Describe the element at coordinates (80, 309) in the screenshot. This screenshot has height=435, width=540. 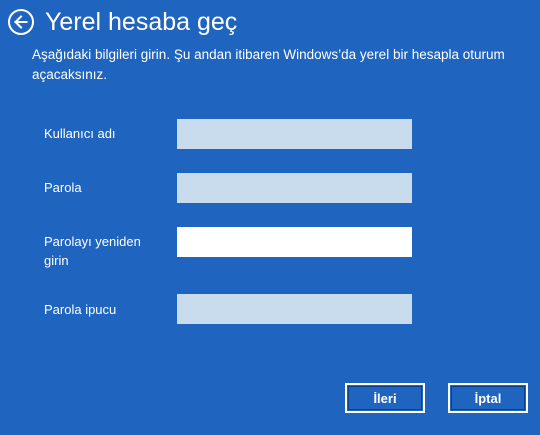
I see `password-hint-label: Parola ipucu` at that location.